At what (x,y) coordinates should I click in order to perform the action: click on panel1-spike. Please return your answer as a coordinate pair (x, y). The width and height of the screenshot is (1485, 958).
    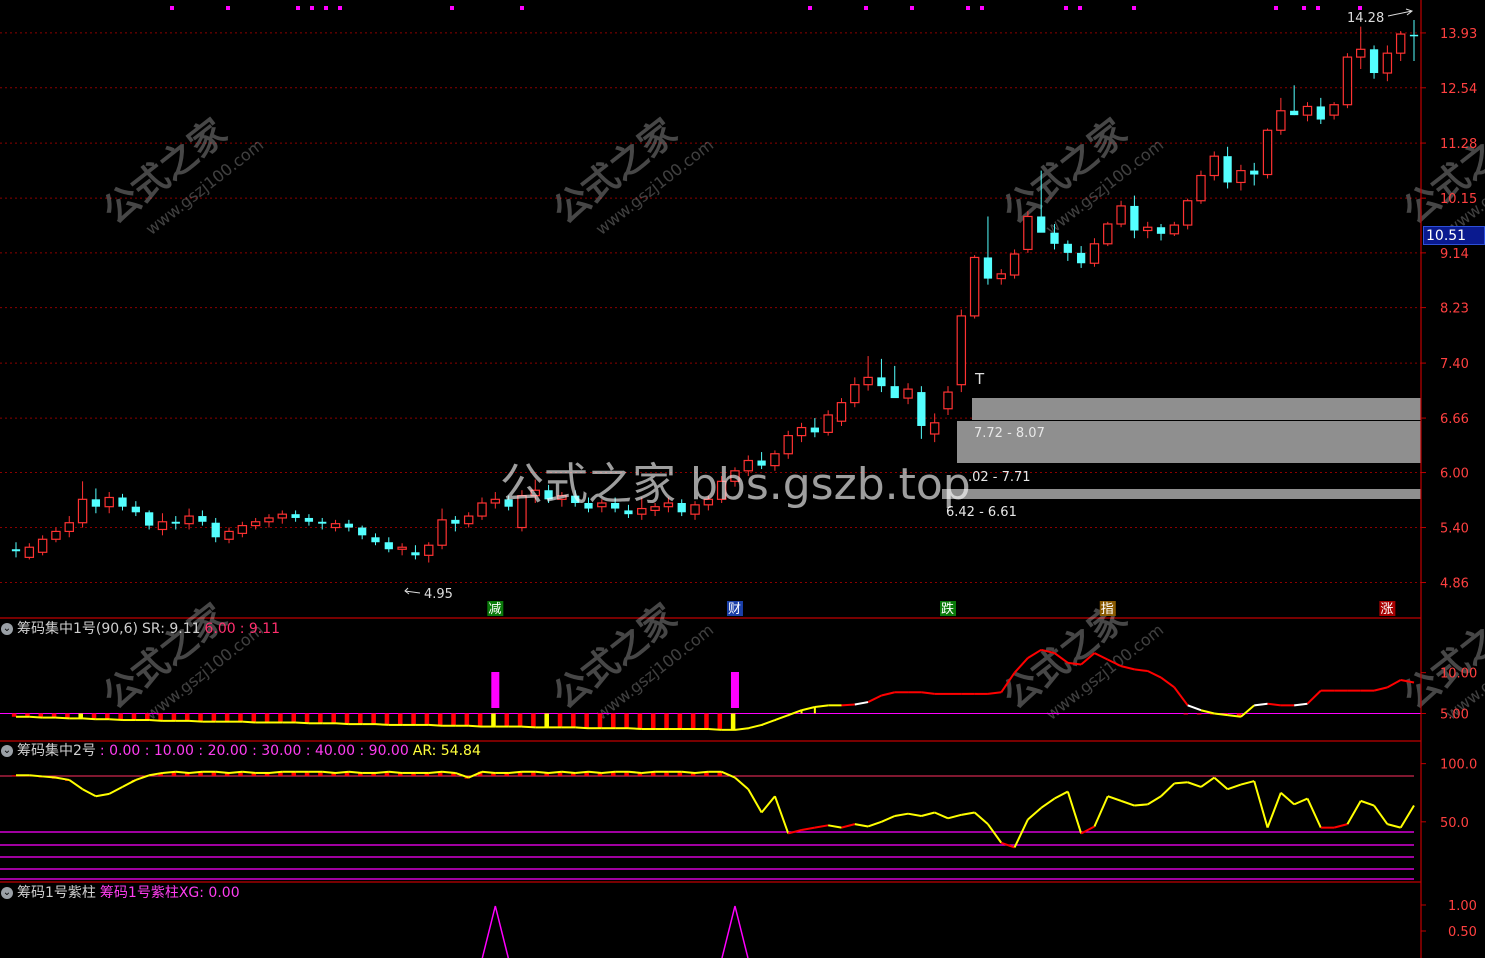
    Looking at the image, I should click on (734, 690).